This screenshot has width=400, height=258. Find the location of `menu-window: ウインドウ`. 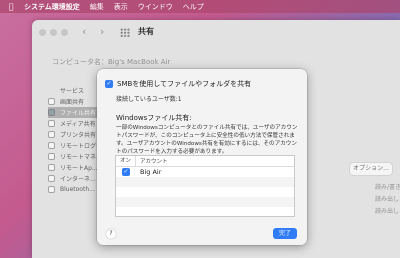

menu-window: ウインドウ is located at coordinates (155, 7).